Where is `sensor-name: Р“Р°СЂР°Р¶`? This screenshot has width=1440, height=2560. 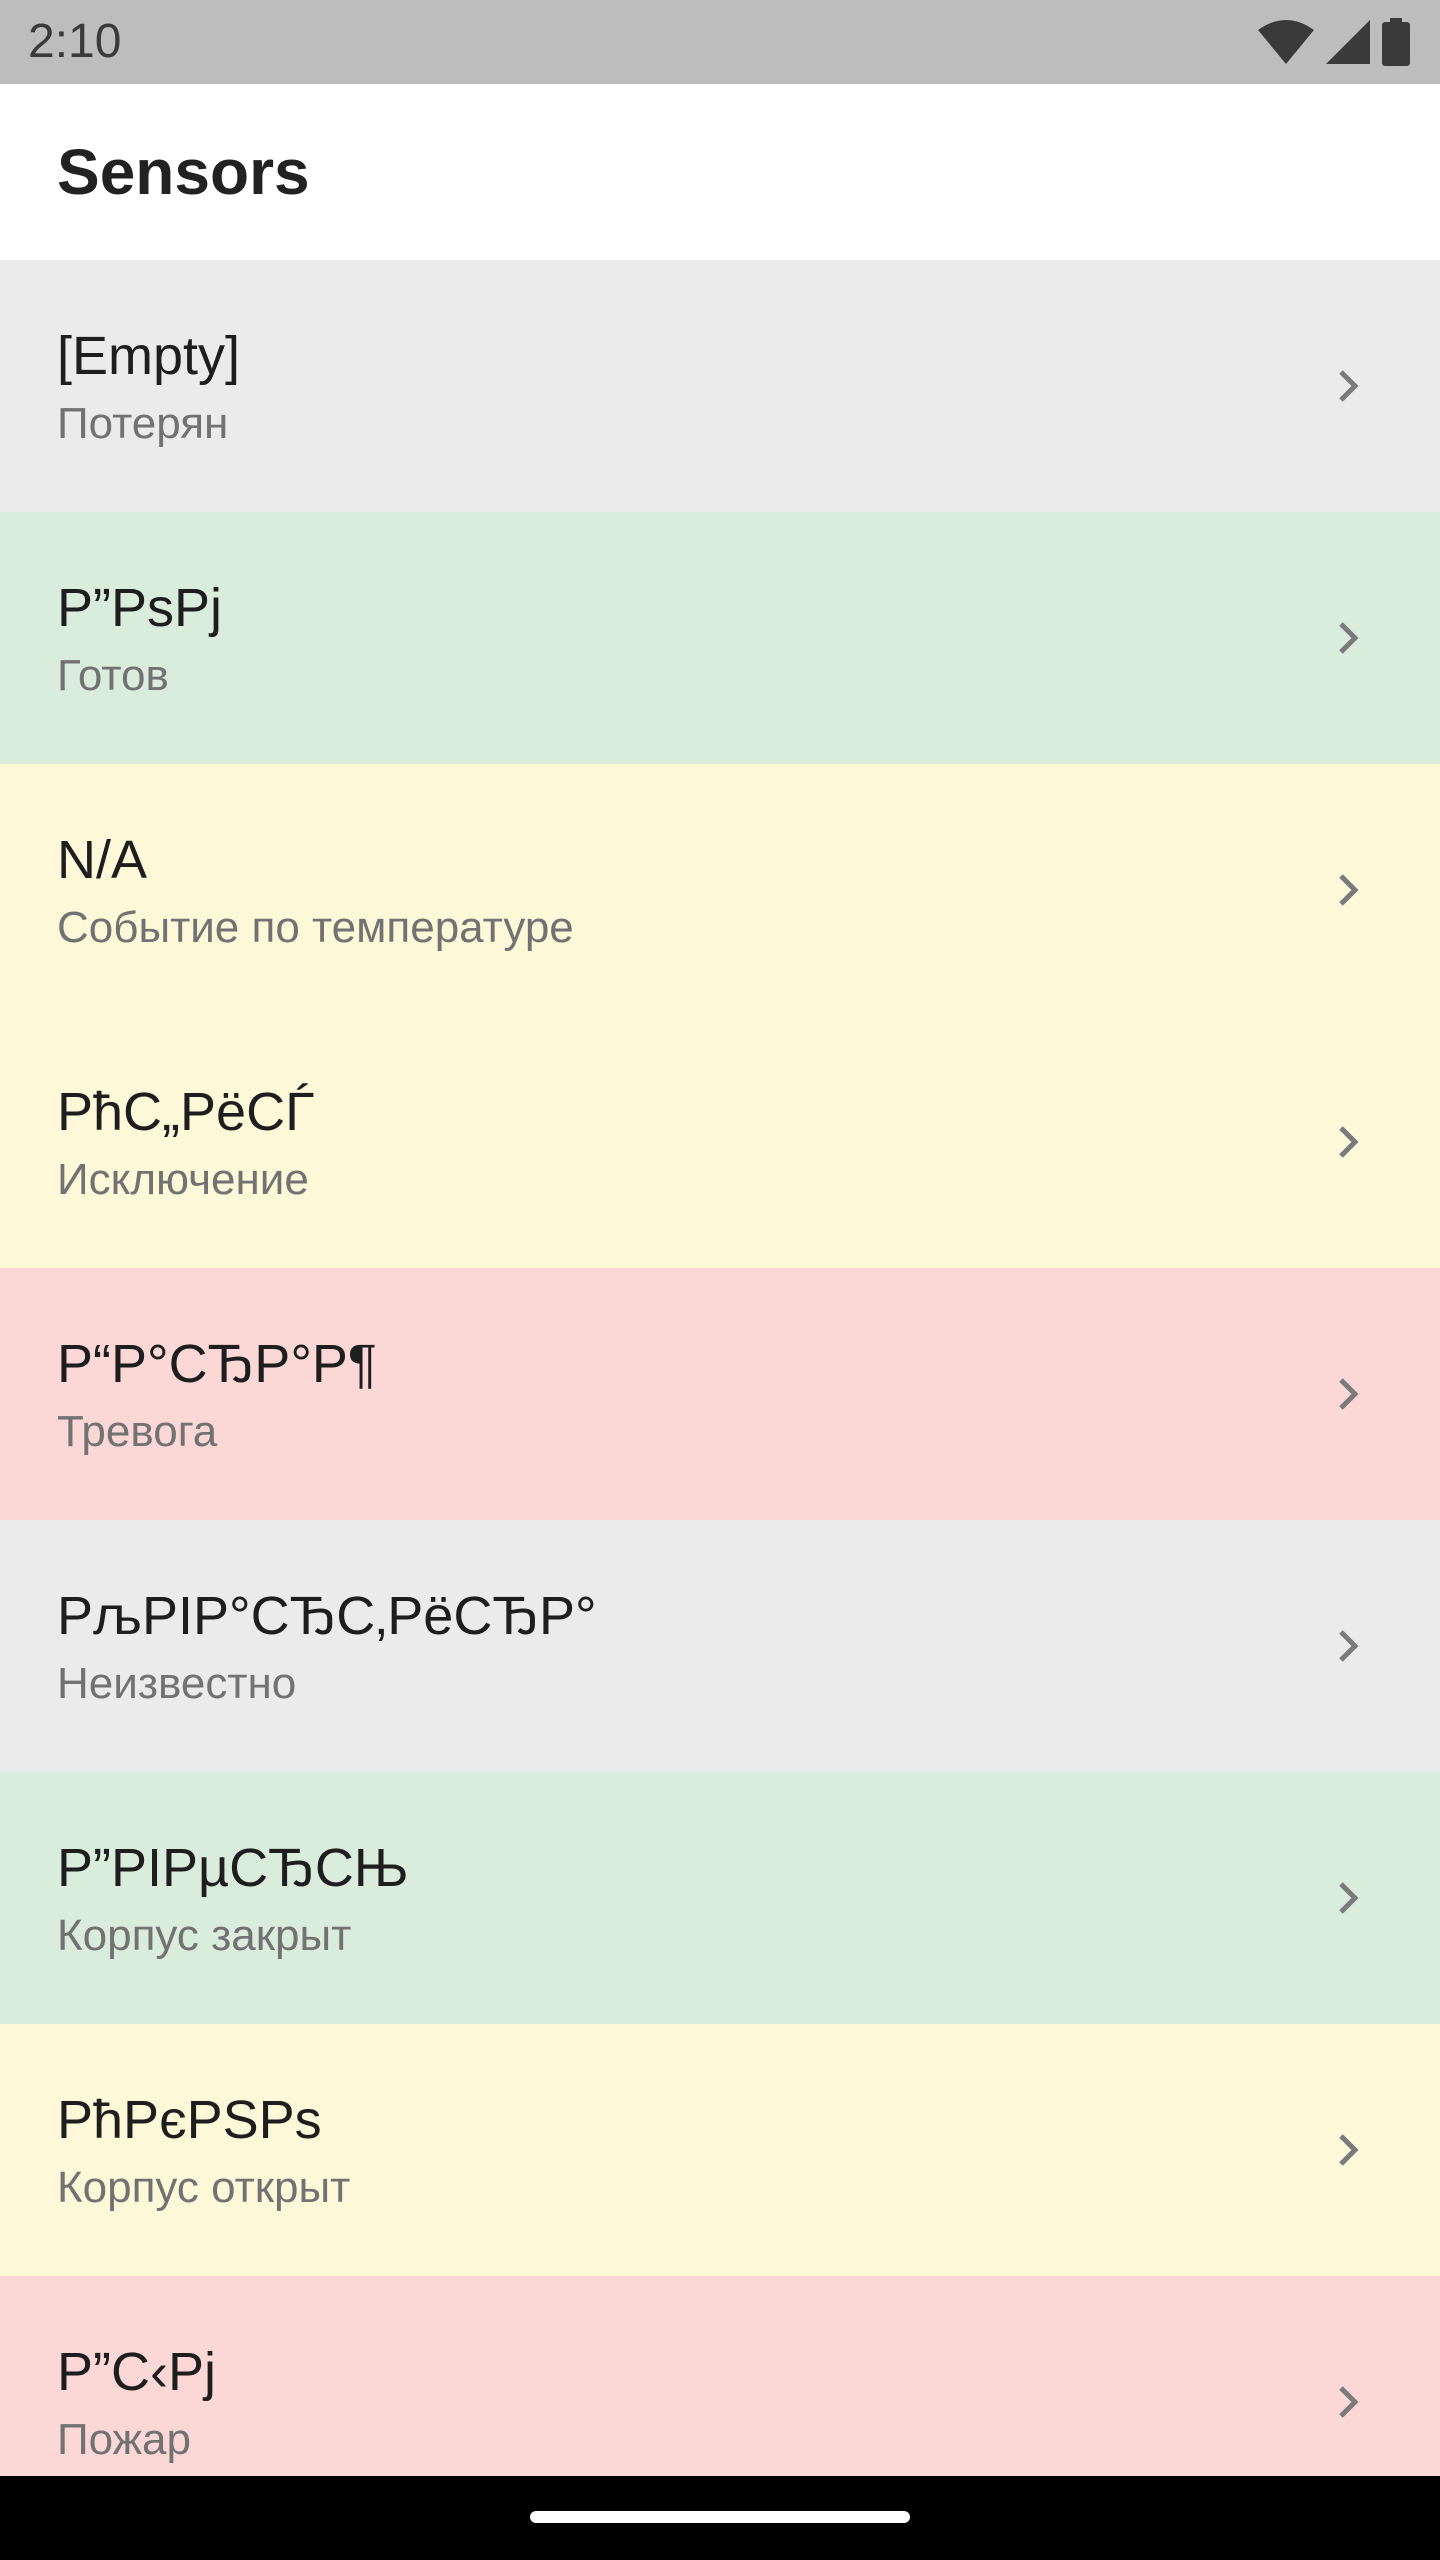 sensor-name: Р“Р°СЂР°Р¶ is located at coordinates (217, 1364).